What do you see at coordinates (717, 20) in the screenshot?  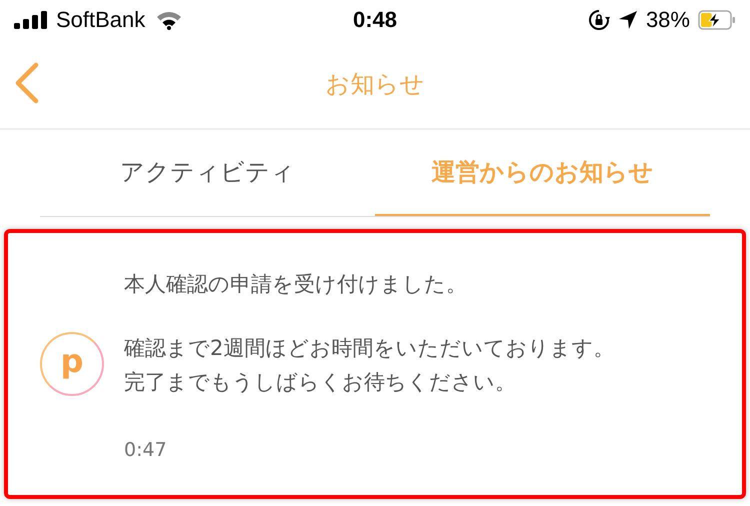 I see `battery-icon` at bounding box center [717, 20].